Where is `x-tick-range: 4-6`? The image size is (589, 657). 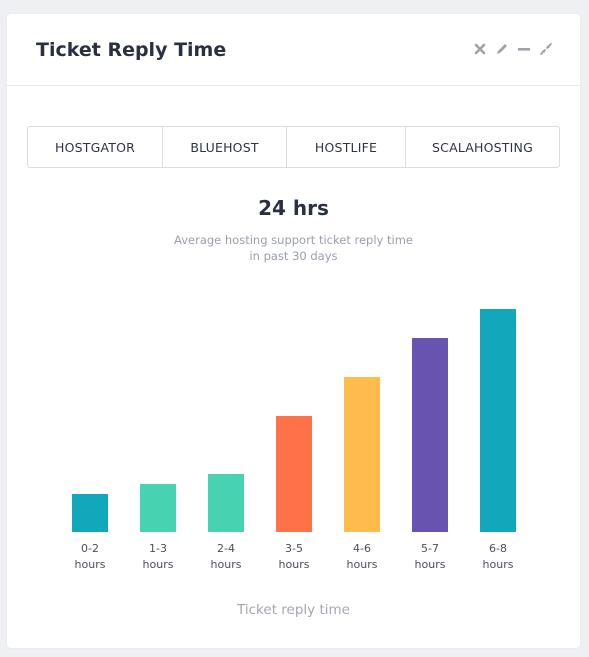 x-tick-range: 4-6 is located at coordinates (362, 548).